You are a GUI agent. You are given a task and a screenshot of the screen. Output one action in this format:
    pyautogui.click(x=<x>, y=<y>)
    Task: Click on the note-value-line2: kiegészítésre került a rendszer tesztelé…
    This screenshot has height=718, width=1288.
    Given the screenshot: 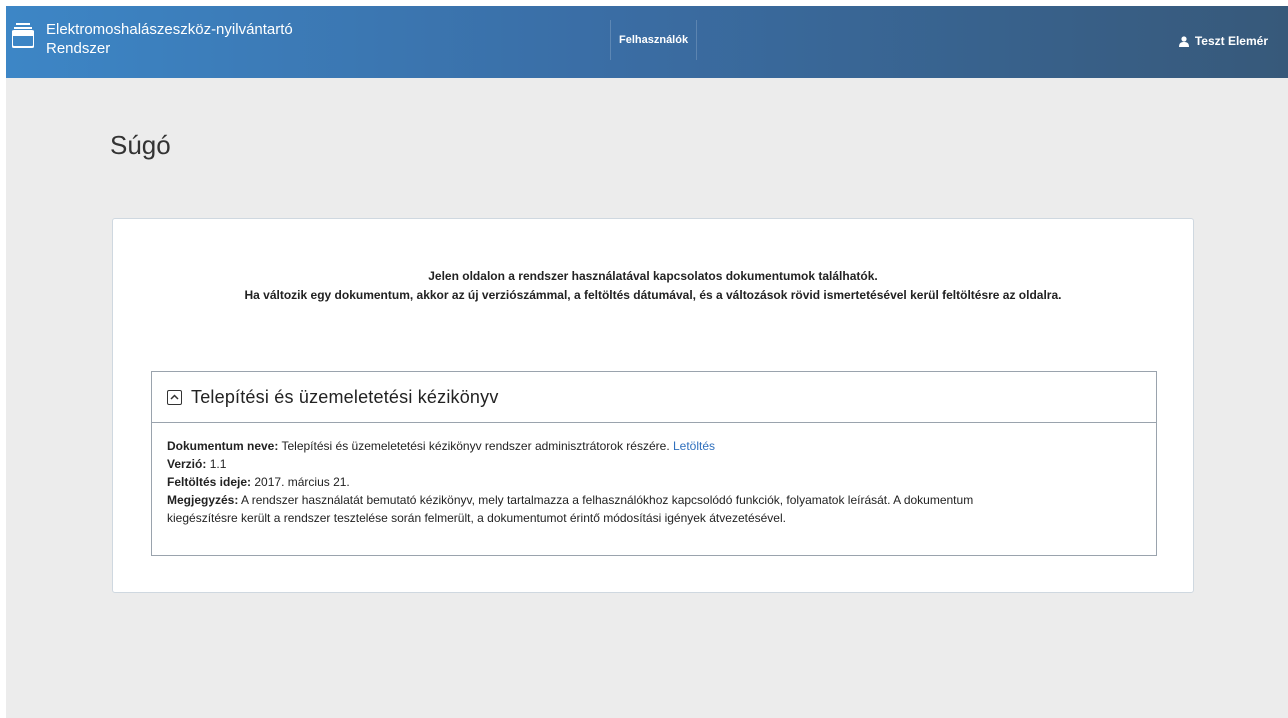 What is the action you would take?
    pyautogui.click(x=476, y=518)
    